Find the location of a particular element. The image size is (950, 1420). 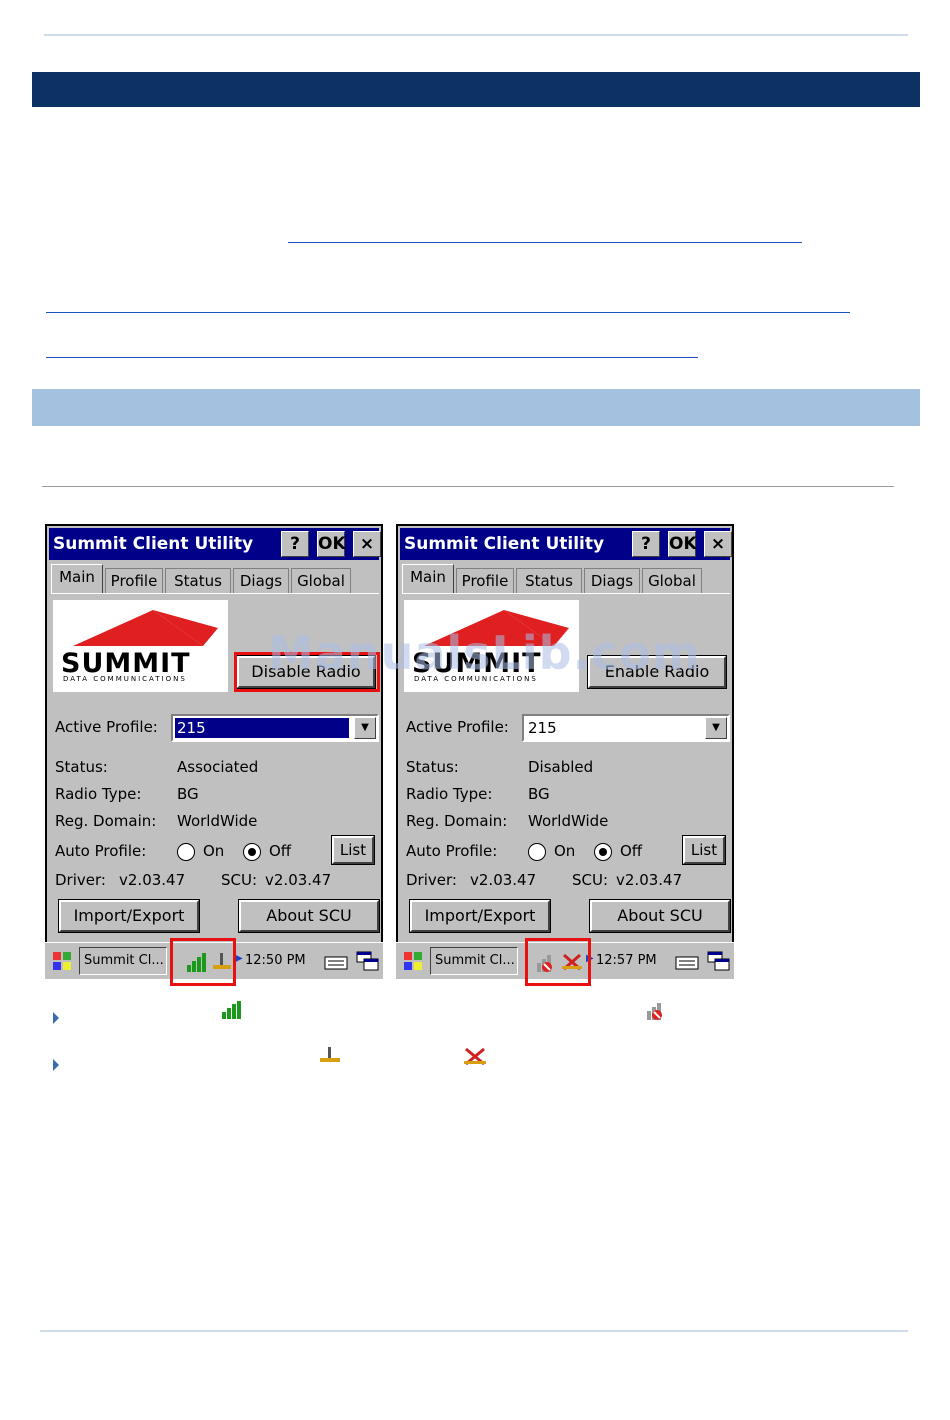

summit-logo: SUMMIT DATA COMMUNICATIONS is located at coordinates (140, 646).